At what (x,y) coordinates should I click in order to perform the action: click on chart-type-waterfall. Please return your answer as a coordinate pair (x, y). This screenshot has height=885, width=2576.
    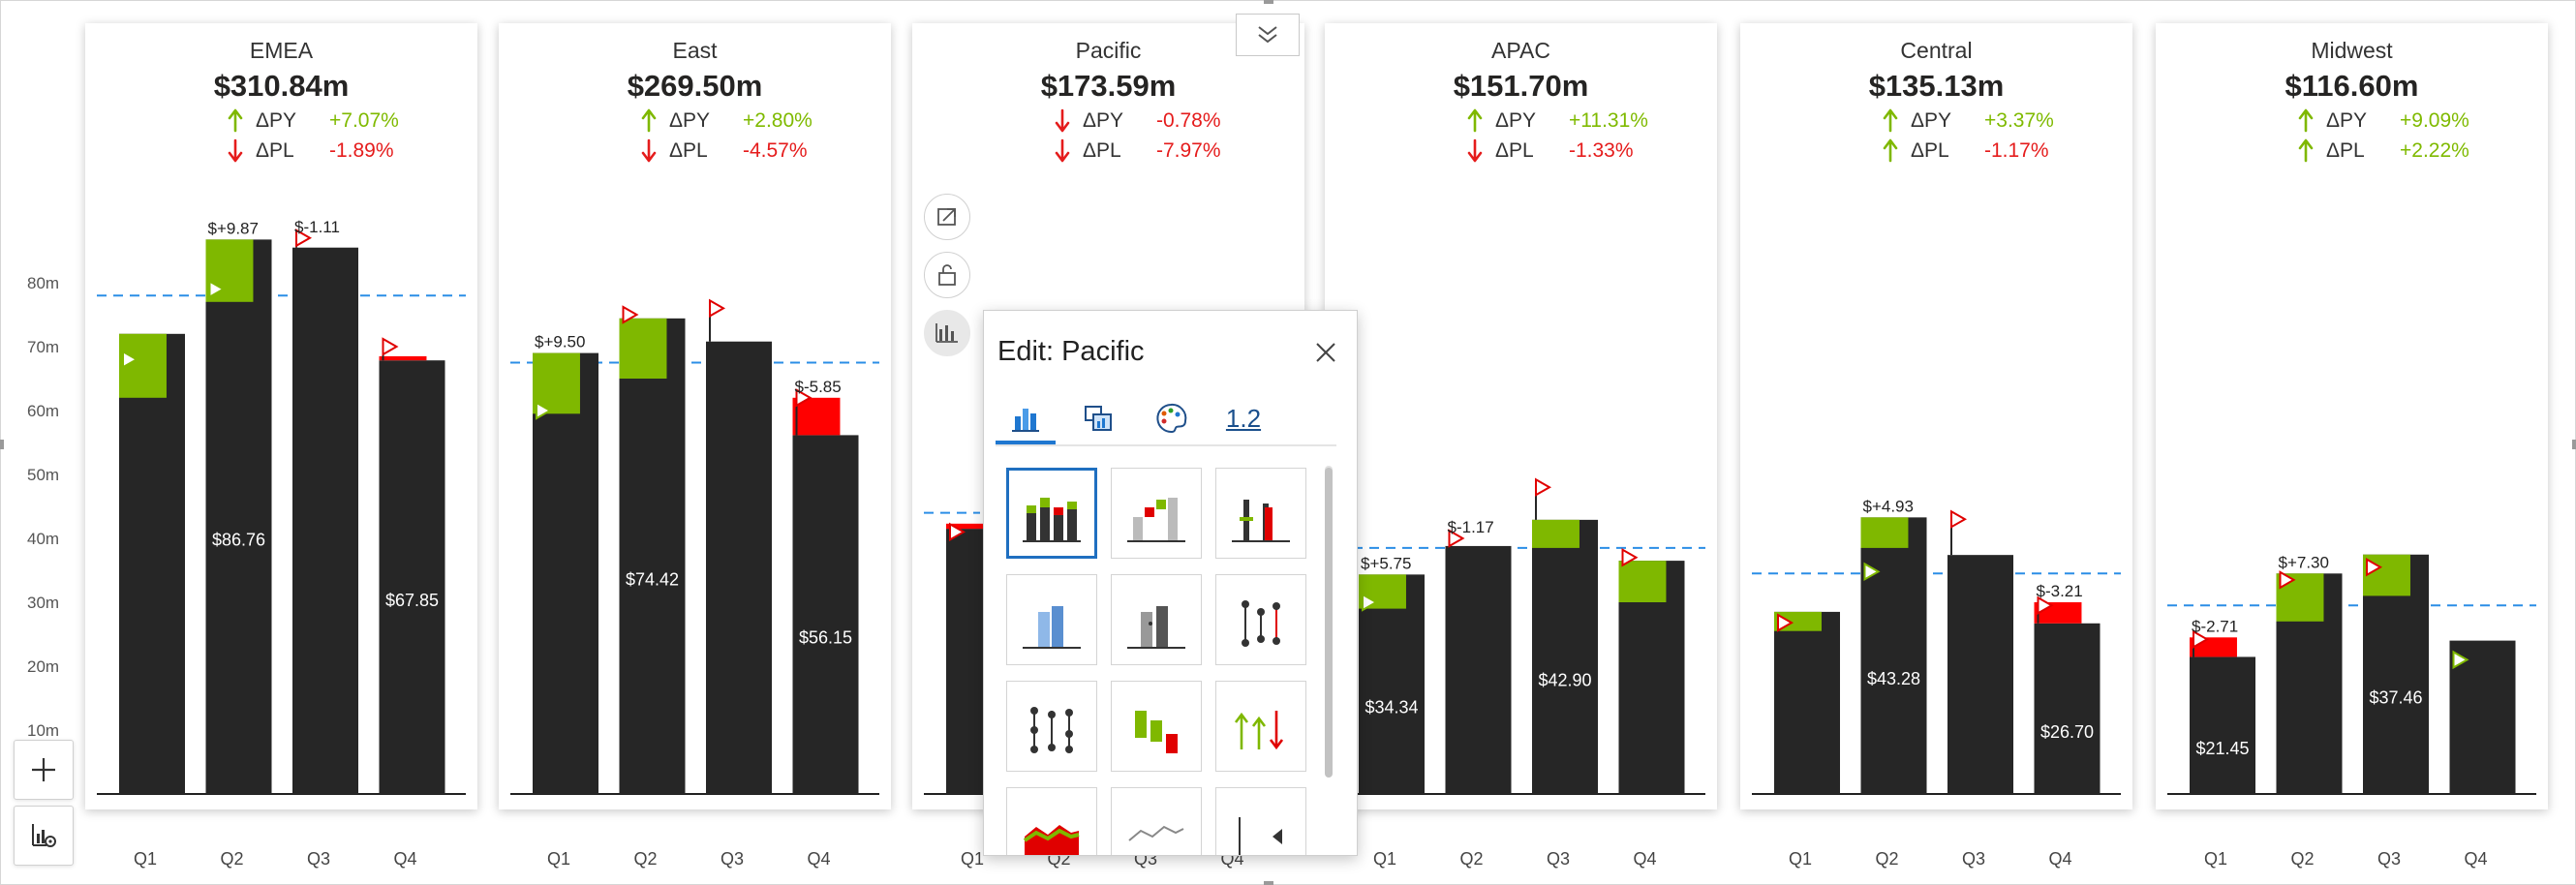
    Looking at the image, I should click on (1156, 514).